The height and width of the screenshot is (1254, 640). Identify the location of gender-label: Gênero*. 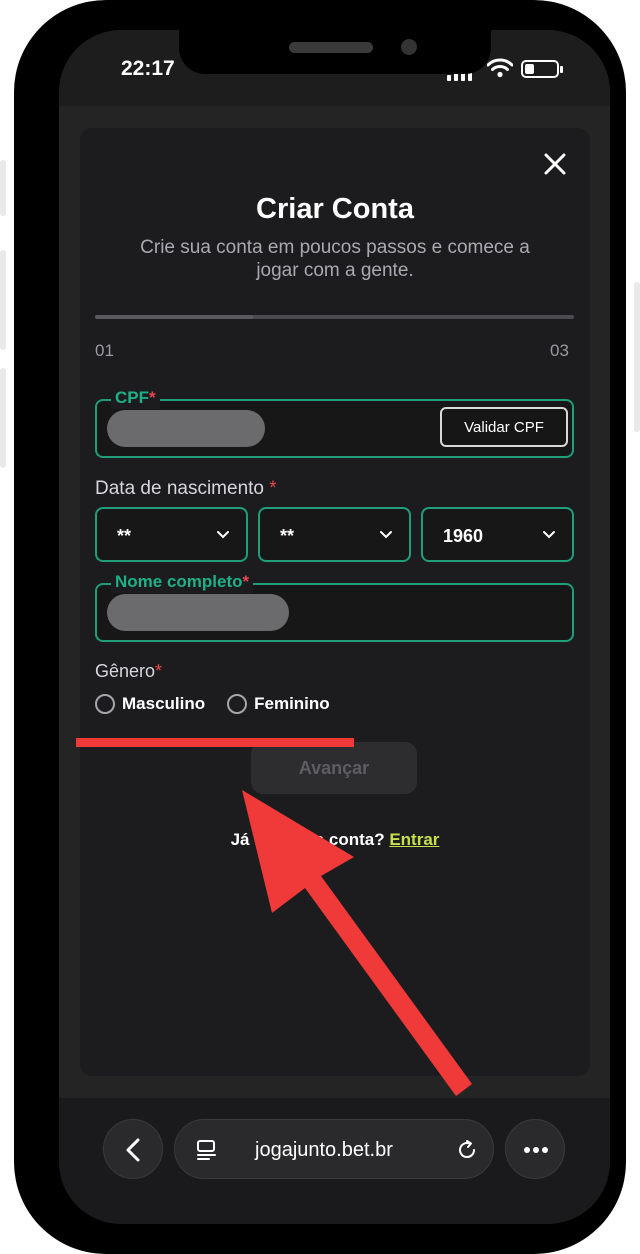
(129, 671).